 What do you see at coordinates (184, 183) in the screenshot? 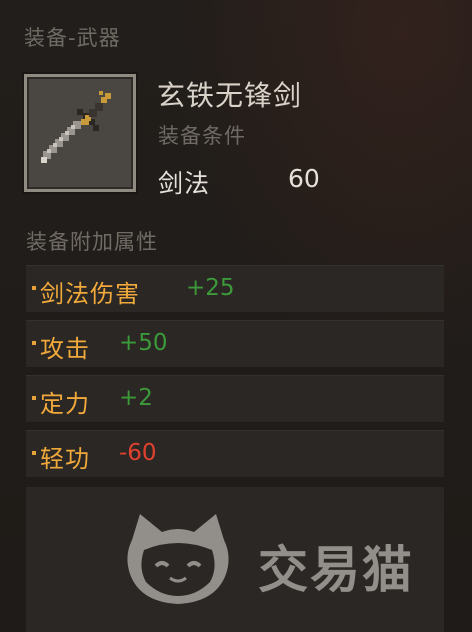
I see `requirement-label: 剑法` at bounding box center [184, 183].